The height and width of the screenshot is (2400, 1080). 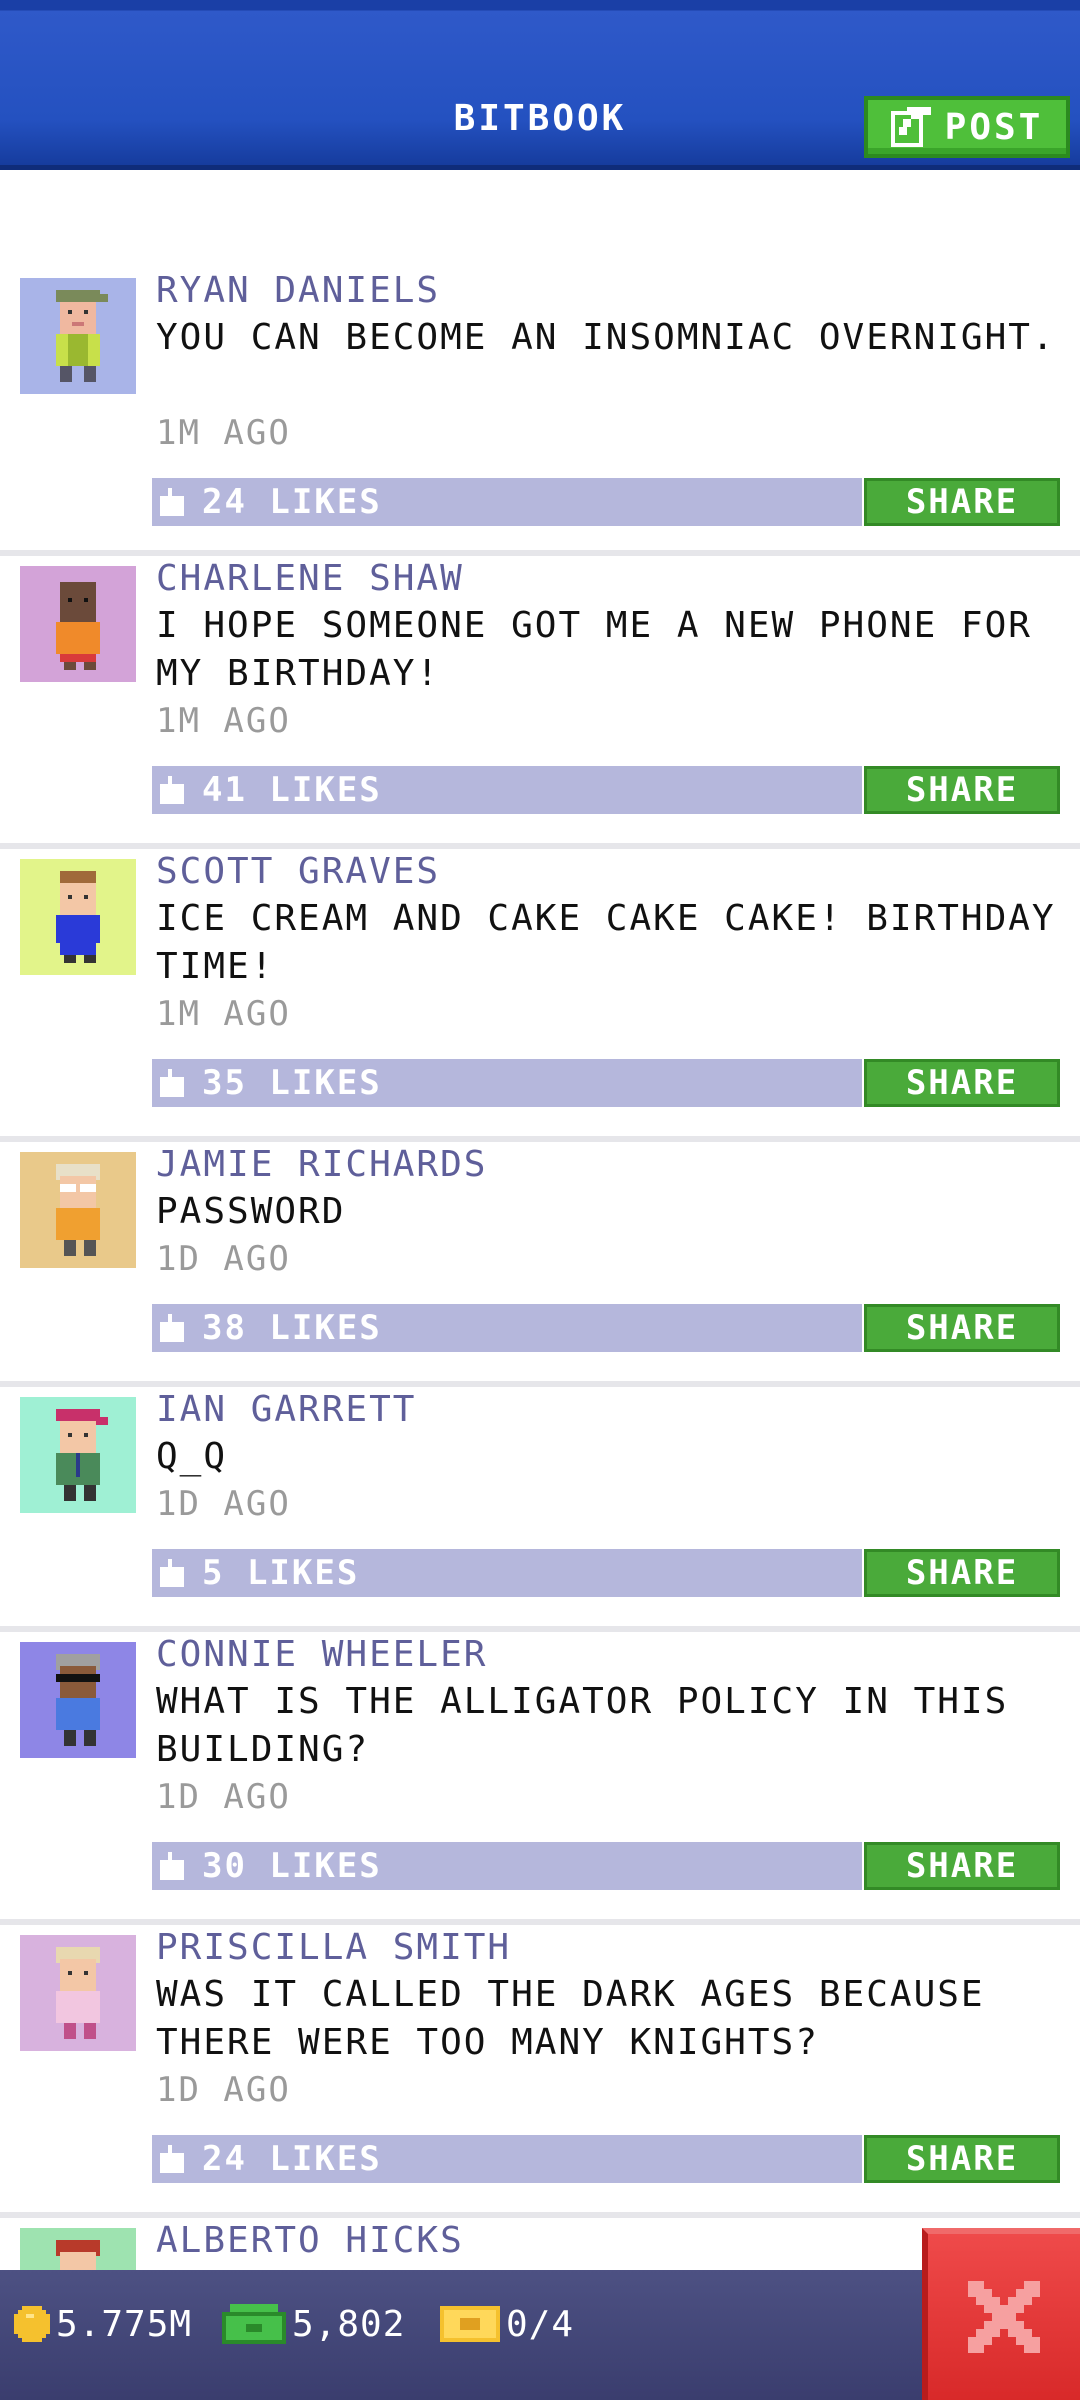 What do you see at coordinates (349, 2324) in the screenshot?
I see `bux-value: 5,802` at bounding box center [349, 2324].